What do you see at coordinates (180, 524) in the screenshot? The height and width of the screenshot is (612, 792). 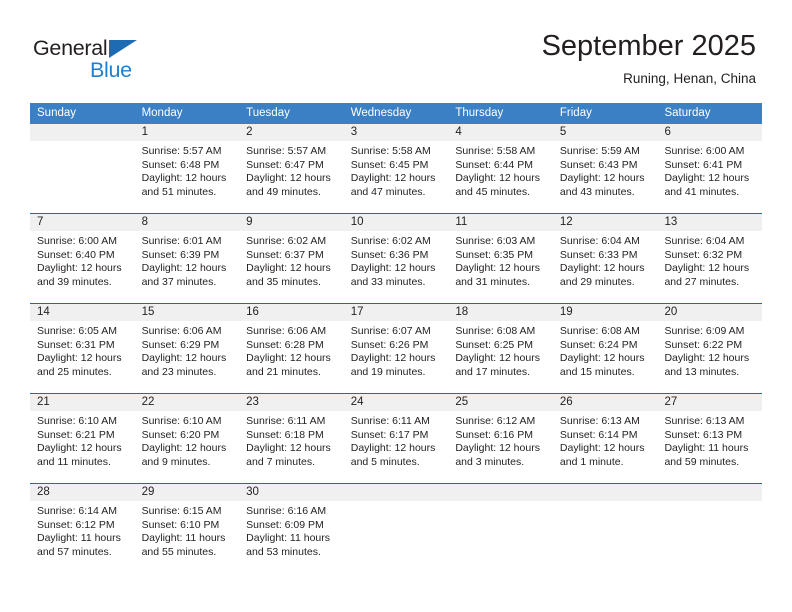 I see `sunset-text: Sunset: 6:10 PM` at bounding box center [180, 524].